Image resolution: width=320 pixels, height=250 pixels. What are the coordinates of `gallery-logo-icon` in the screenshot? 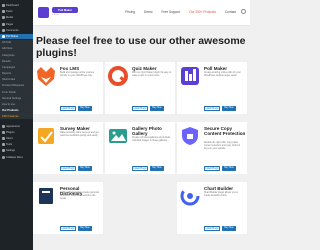 It's located at (118, 136).